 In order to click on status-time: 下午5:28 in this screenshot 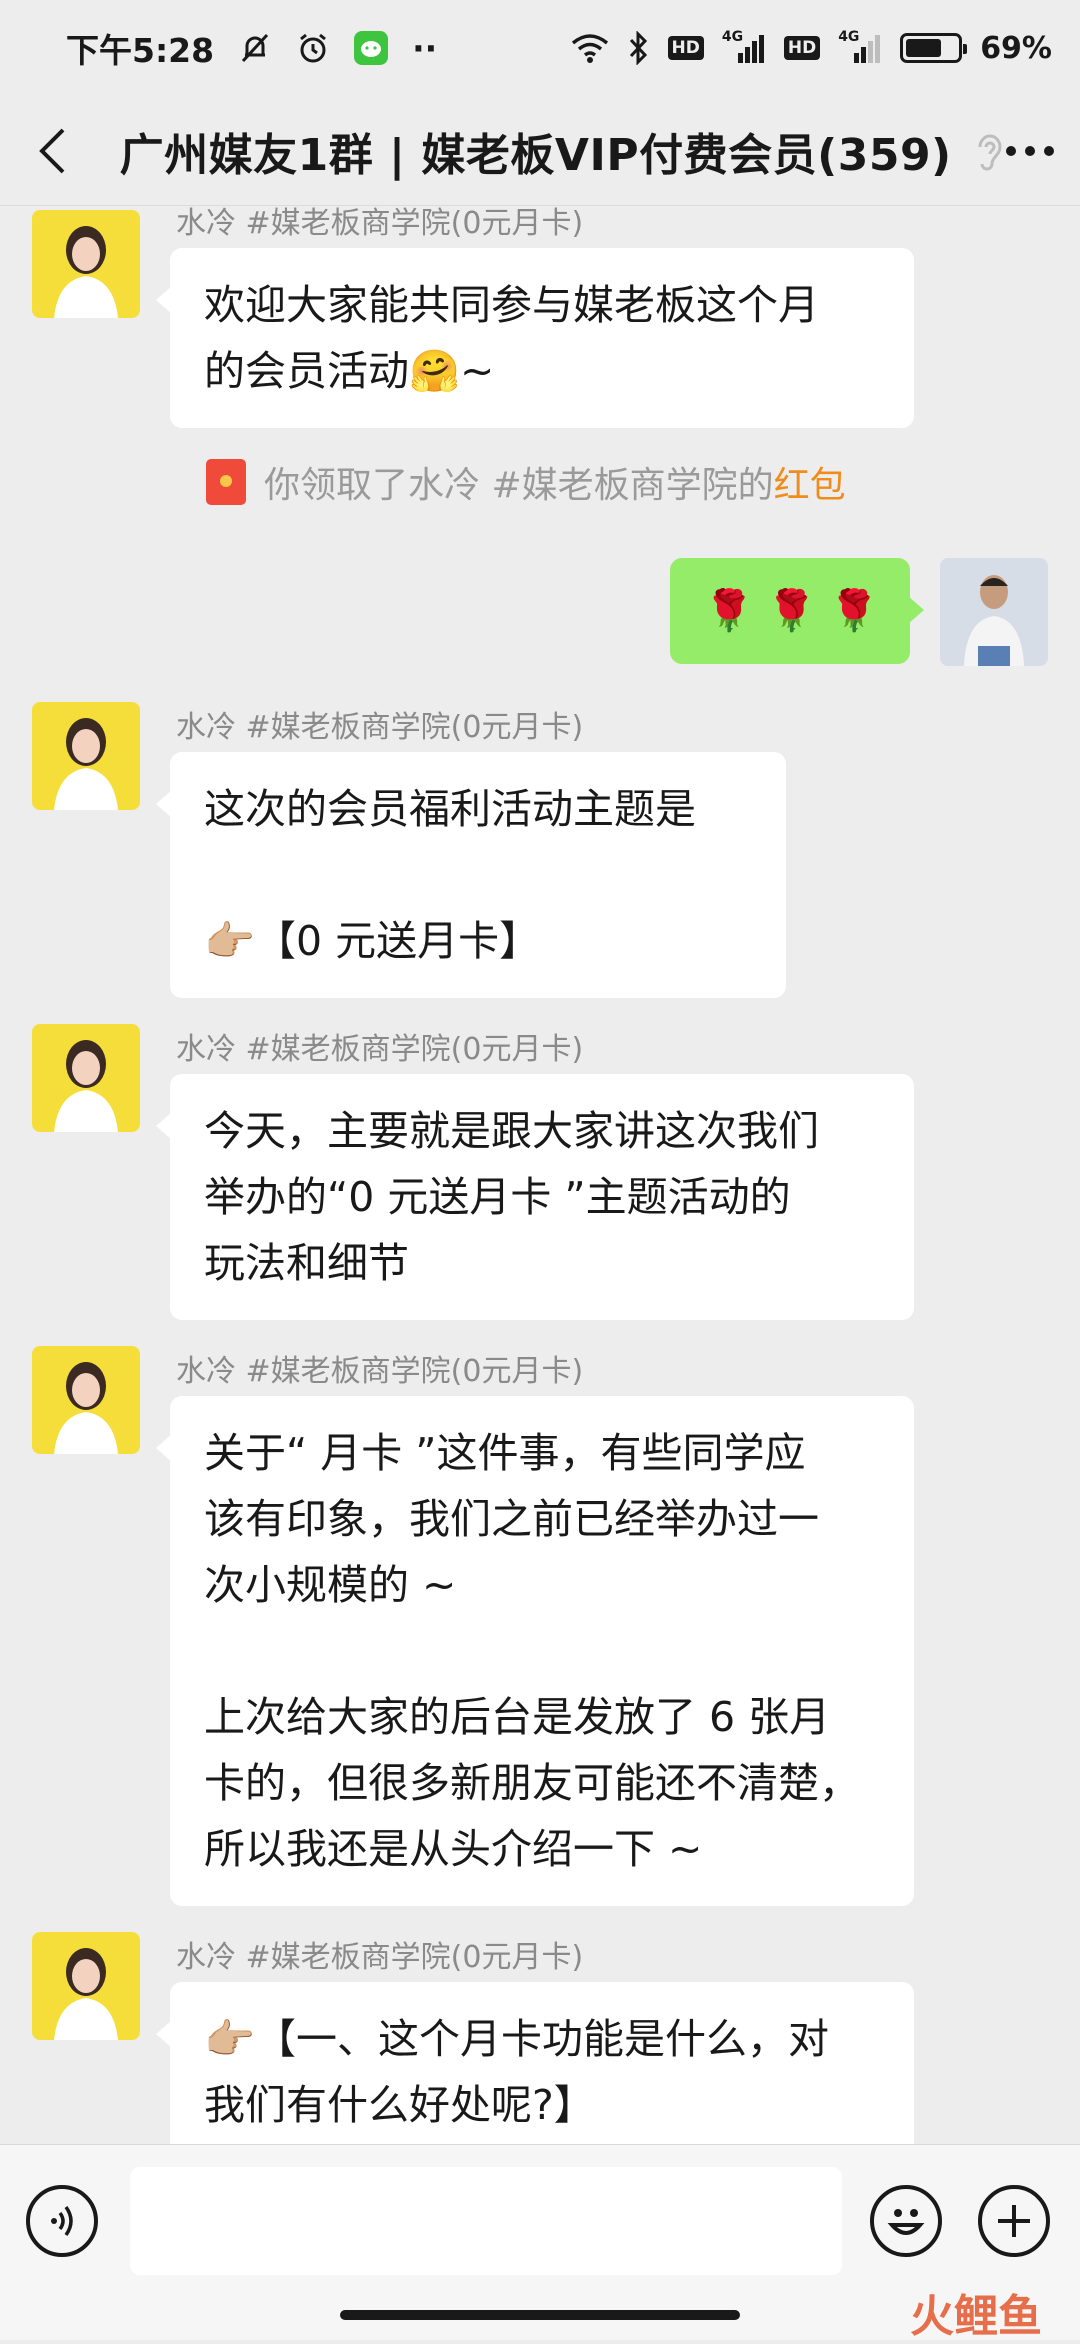, I will do `click(140, 50)`.